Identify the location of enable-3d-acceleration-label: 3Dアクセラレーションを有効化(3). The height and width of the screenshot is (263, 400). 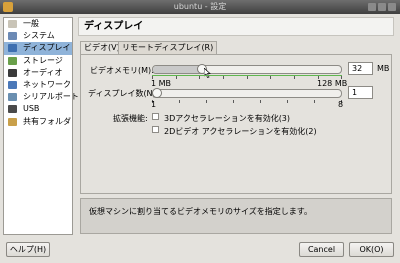
(227, 118).